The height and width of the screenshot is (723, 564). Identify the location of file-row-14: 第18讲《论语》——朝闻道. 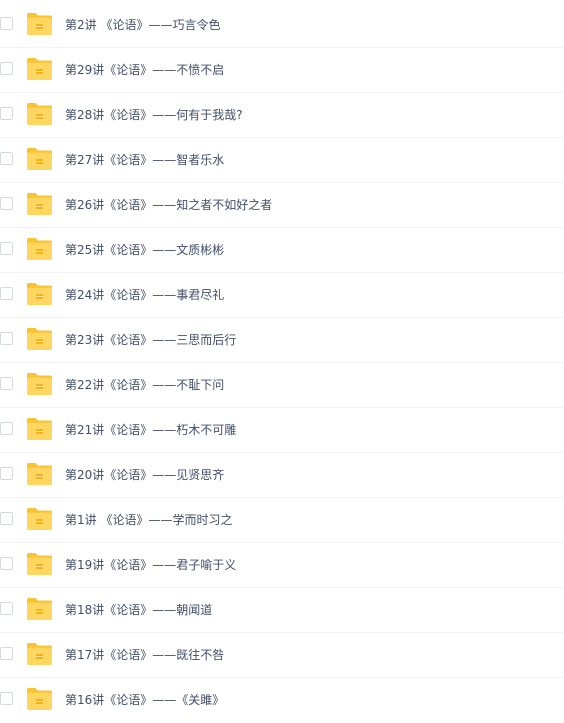
(282, 610).